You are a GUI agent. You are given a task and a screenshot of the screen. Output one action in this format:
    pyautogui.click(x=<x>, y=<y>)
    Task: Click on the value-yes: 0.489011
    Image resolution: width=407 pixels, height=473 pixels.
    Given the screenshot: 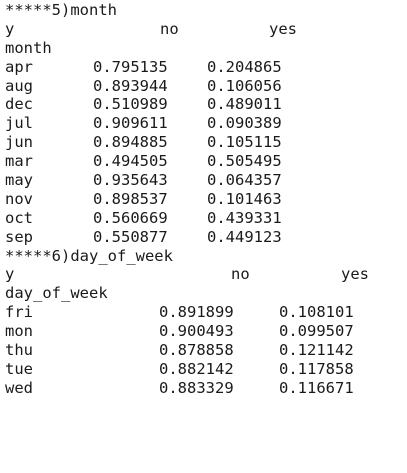 What is the action you would take?
    pyautogui.click(x=244, y=104)
    